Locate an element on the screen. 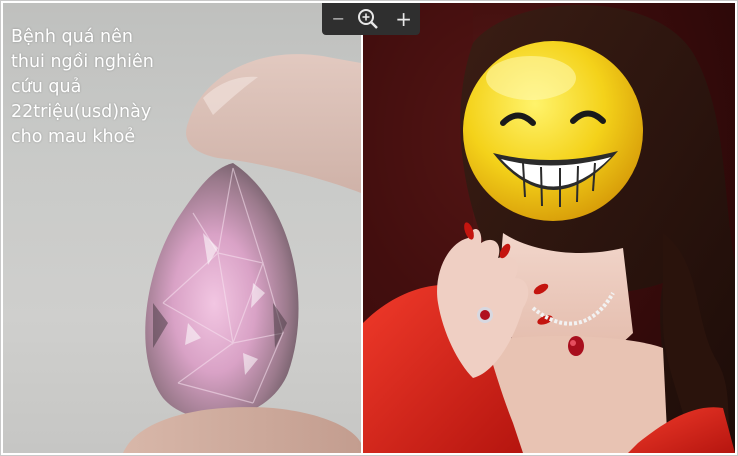 The image size is (738, 456). caption-line-5: cho mau khoẻ is located at coordinates (73, 137).